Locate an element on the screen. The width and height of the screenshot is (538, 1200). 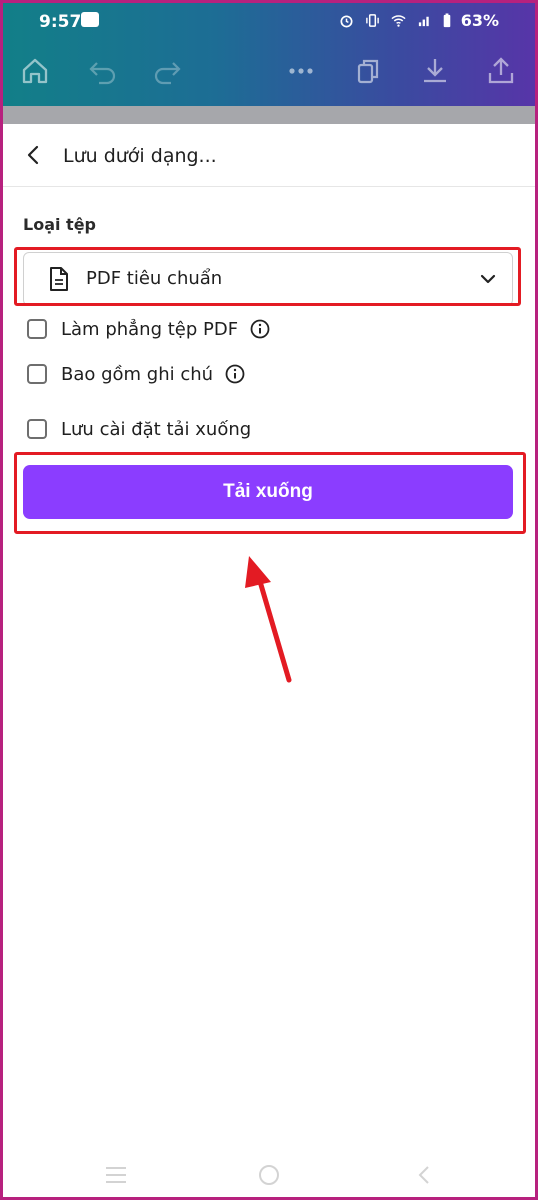
signal-icon is located at coordinates (423, 21).